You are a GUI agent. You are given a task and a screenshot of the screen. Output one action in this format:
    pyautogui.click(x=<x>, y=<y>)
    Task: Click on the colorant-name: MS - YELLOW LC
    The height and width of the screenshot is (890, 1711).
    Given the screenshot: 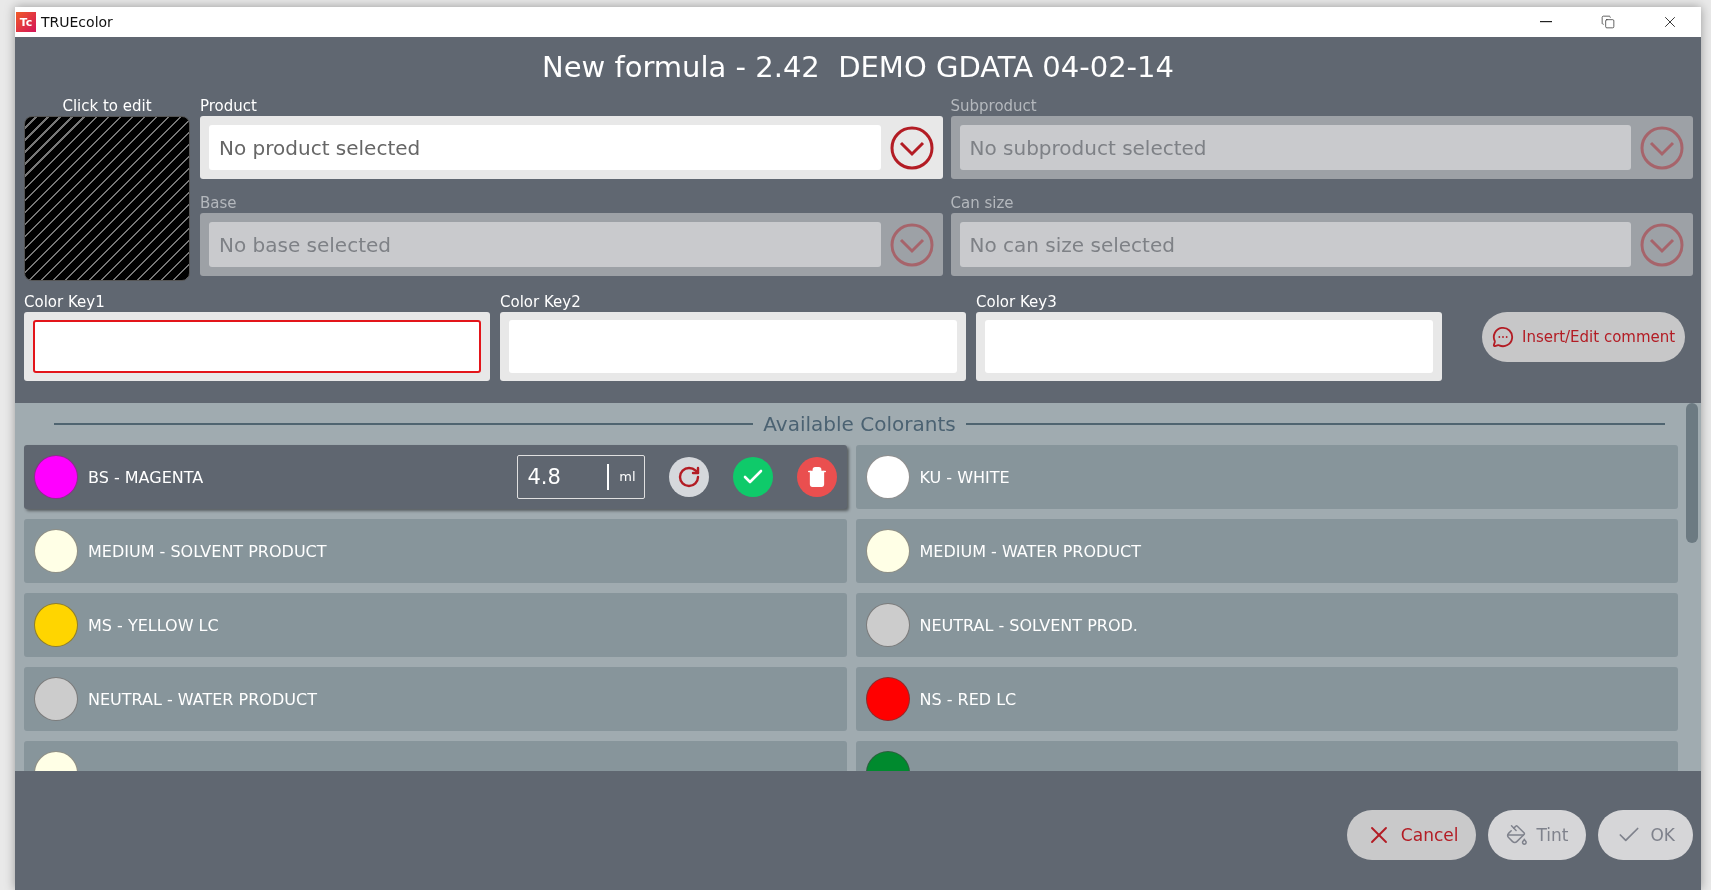 What is the action you would take?
    pyautogui.click(x=154, y=625)
    